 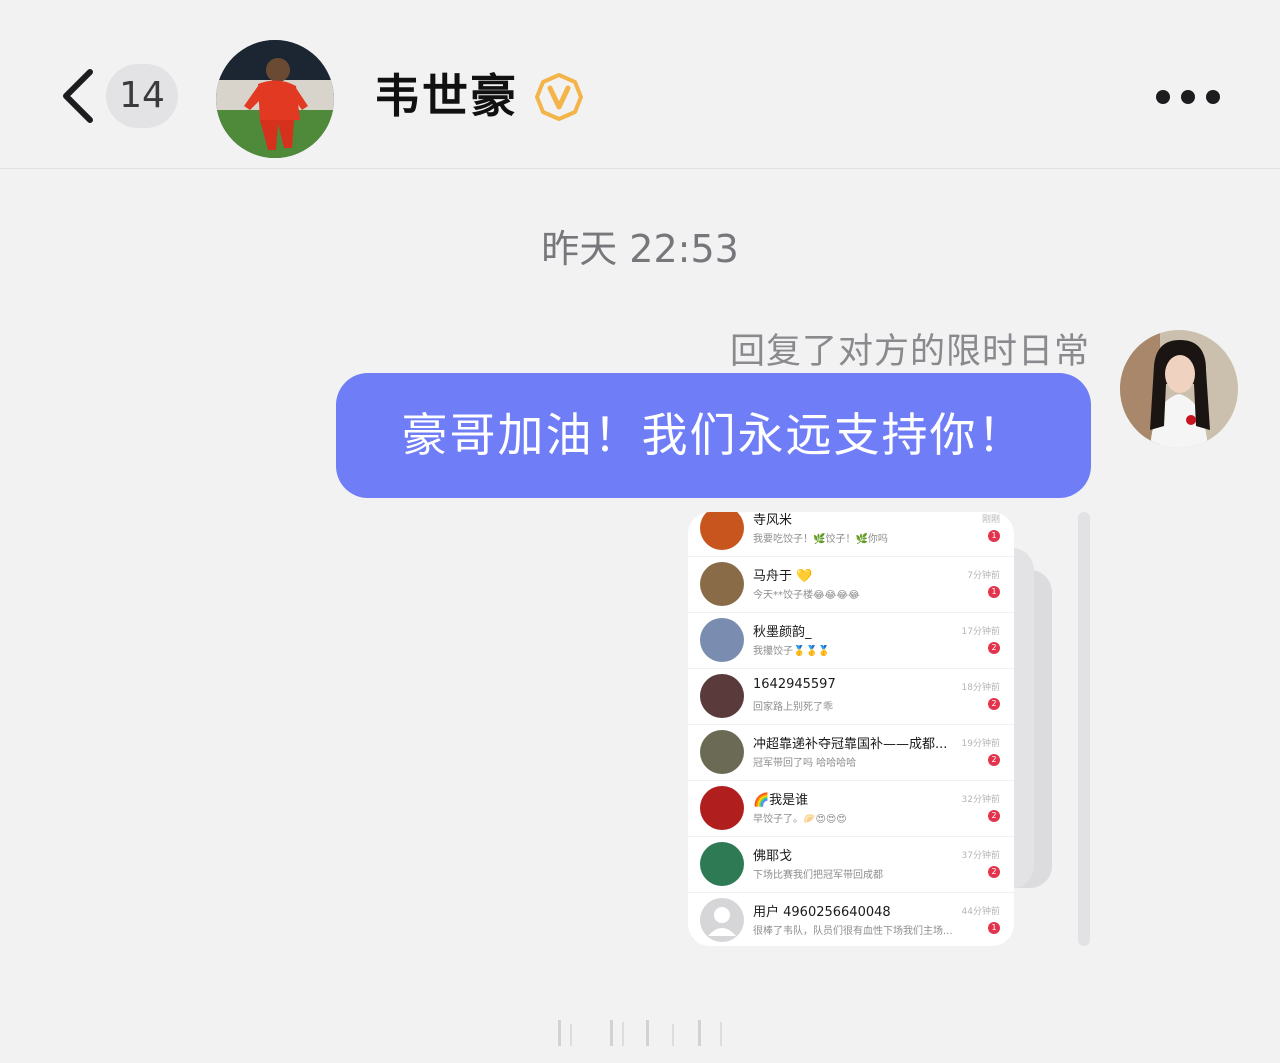 What do you see at coordinates (980, 912) in the screenshot?
I see `list-item-time: 44分钟前` at bounding box center [980, 912].